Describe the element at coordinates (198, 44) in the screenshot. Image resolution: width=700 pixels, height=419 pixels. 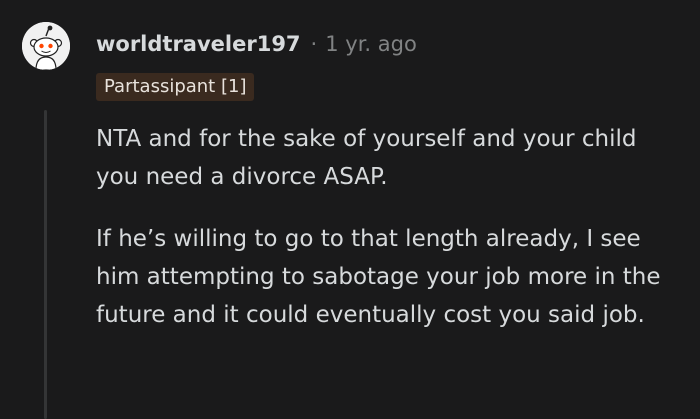
I see `username-link: worldtraveler197` at that location.